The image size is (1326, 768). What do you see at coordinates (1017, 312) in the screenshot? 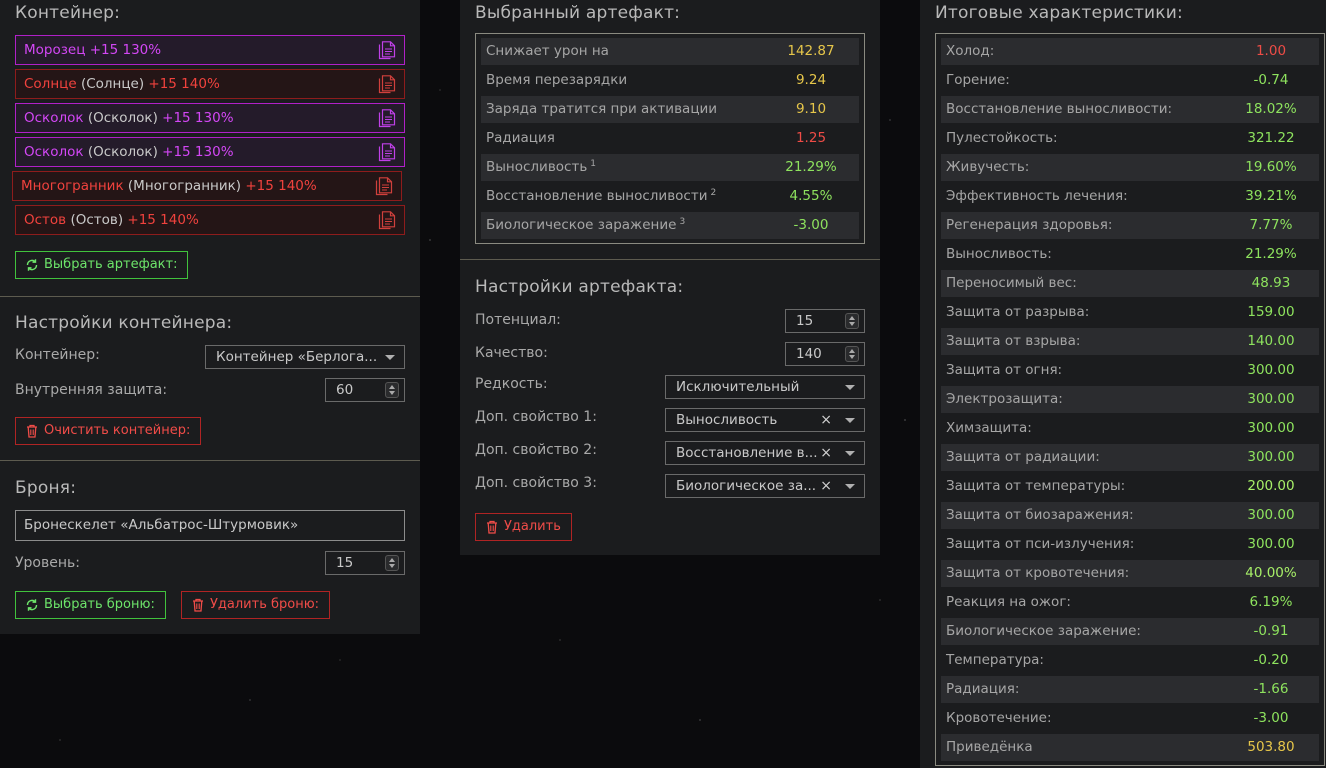
I see `stat-name: Защита от разрыва:` at bounding box center [1017, 312].